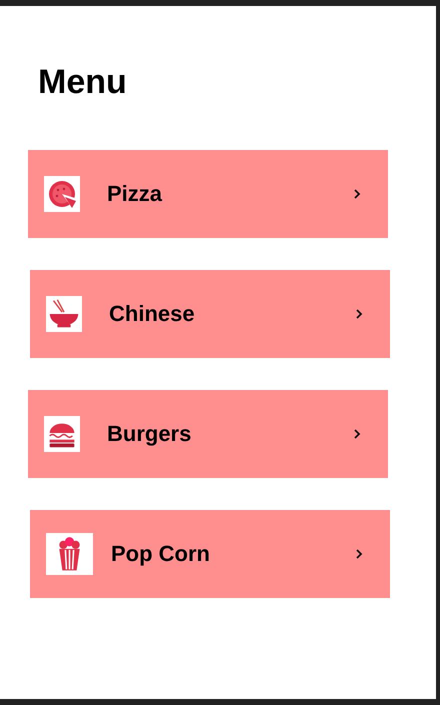 This screenshot has height=705, width=440. What do you see at coordinates (210, 554) in the screenshot?
I see `menu-item: Pop Corn` at bounding box center [210, 554].